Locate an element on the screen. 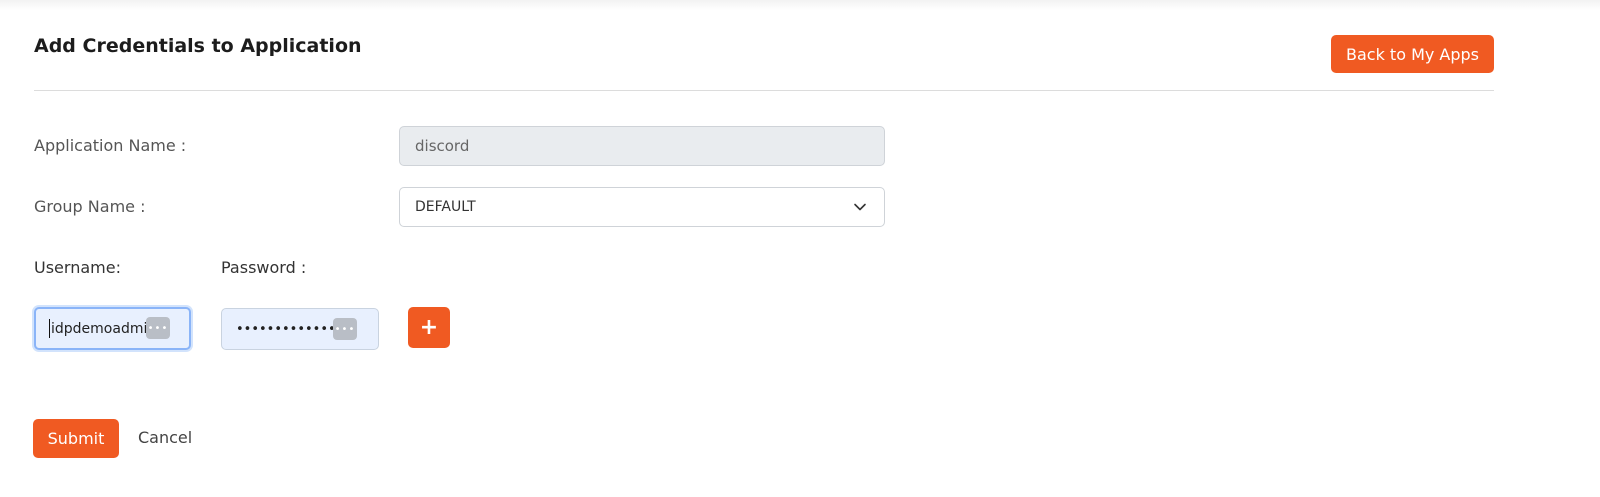 The width and height of the screenshot is (1600, 497). back-to-my-apps-button: Back to My Apps is located at coordinates (1412, 54).